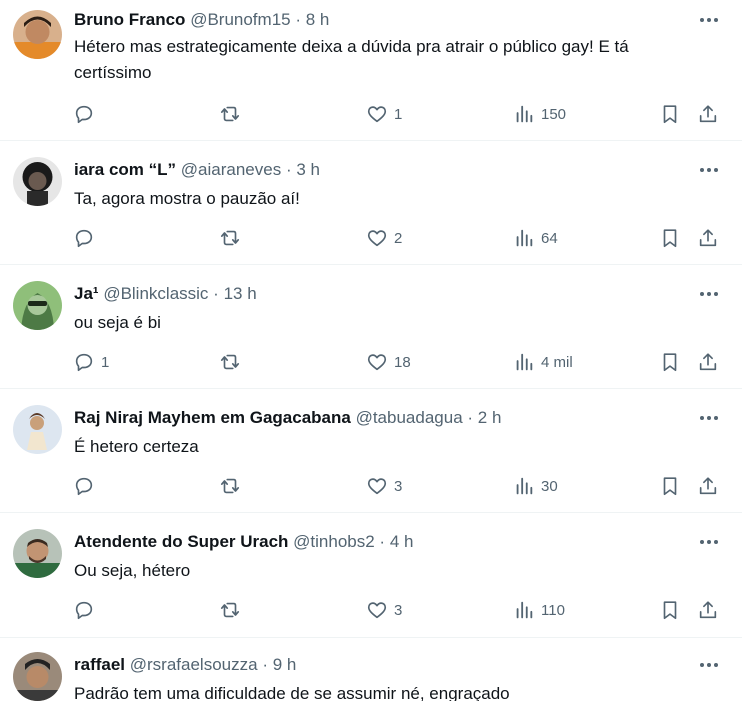  I want to click on views-button: 64, so click(535, 238).